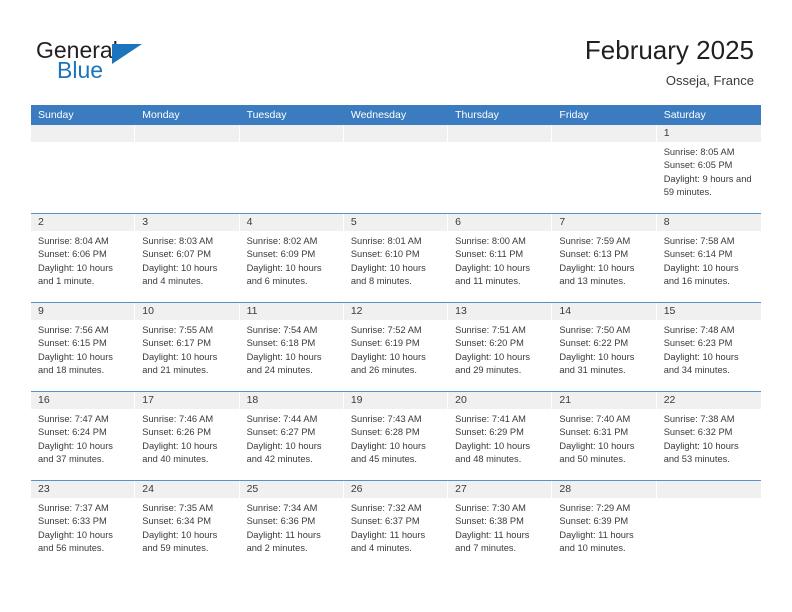 The height and width of the screenshot is (612, 792). Describe the element at coordinates (489, 254) in the screenshot. I see `sunset-text: Sunset: 6:11 PM` at that location.